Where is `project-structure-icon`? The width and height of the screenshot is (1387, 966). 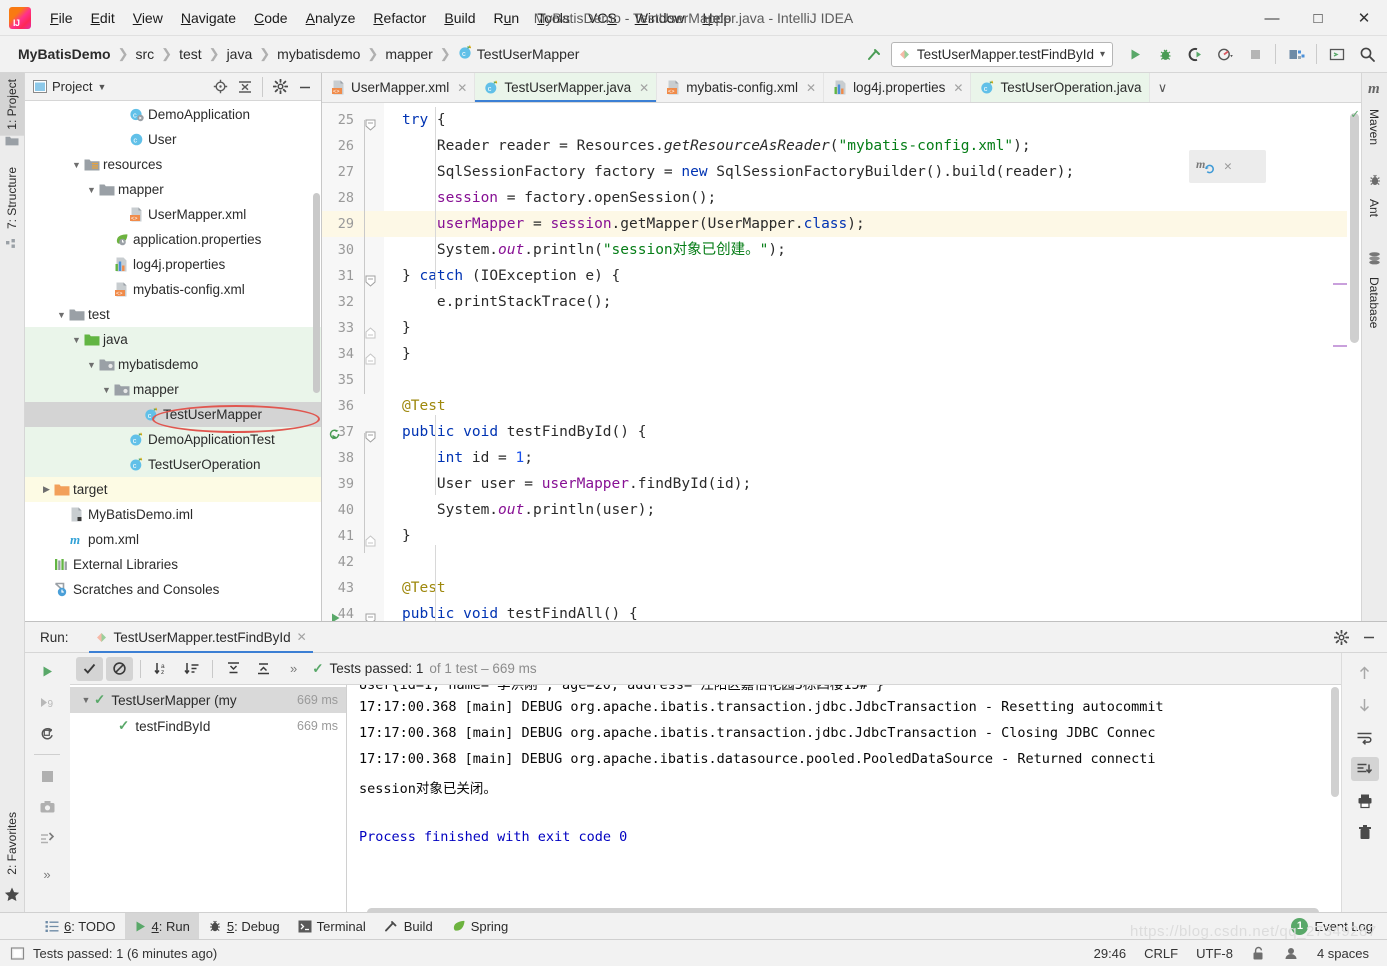
project-structure-icon is located at coordinates (1296, 54).